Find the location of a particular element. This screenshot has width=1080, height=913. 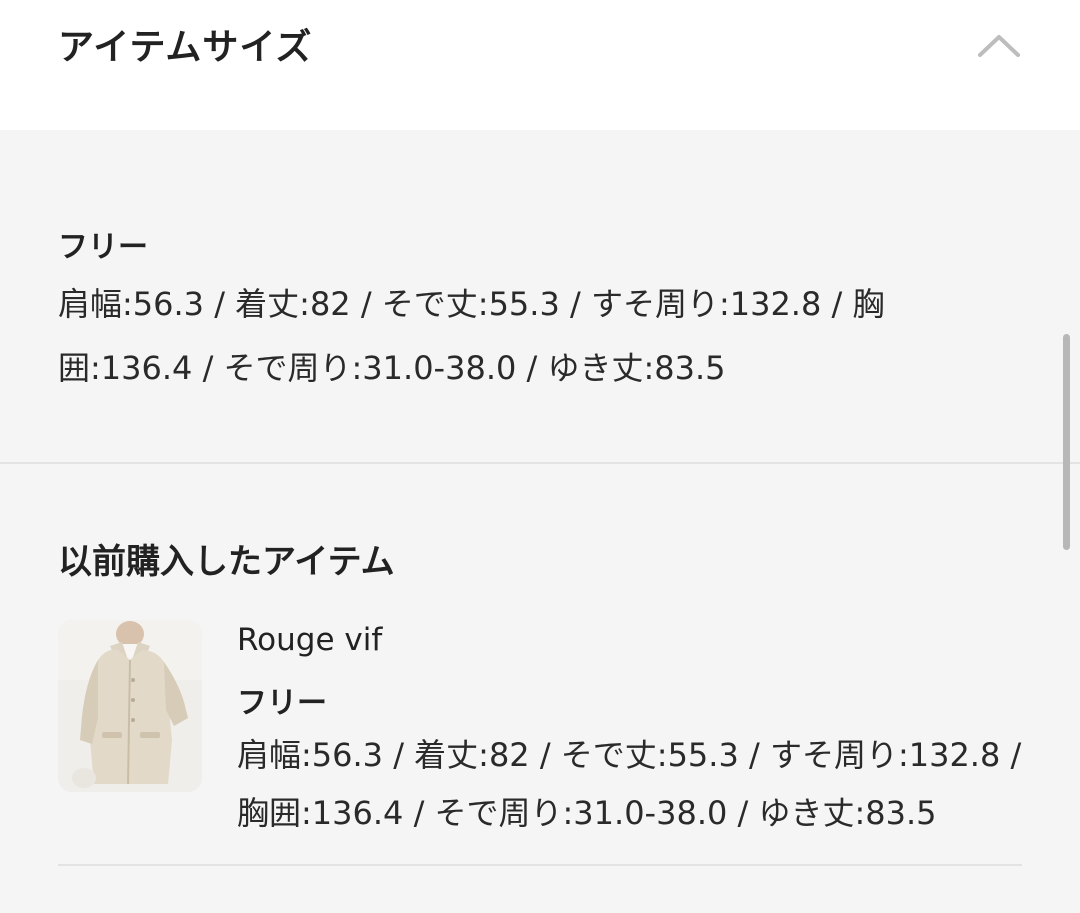

item-size-name: フリー is located at coordinates (282, 703).